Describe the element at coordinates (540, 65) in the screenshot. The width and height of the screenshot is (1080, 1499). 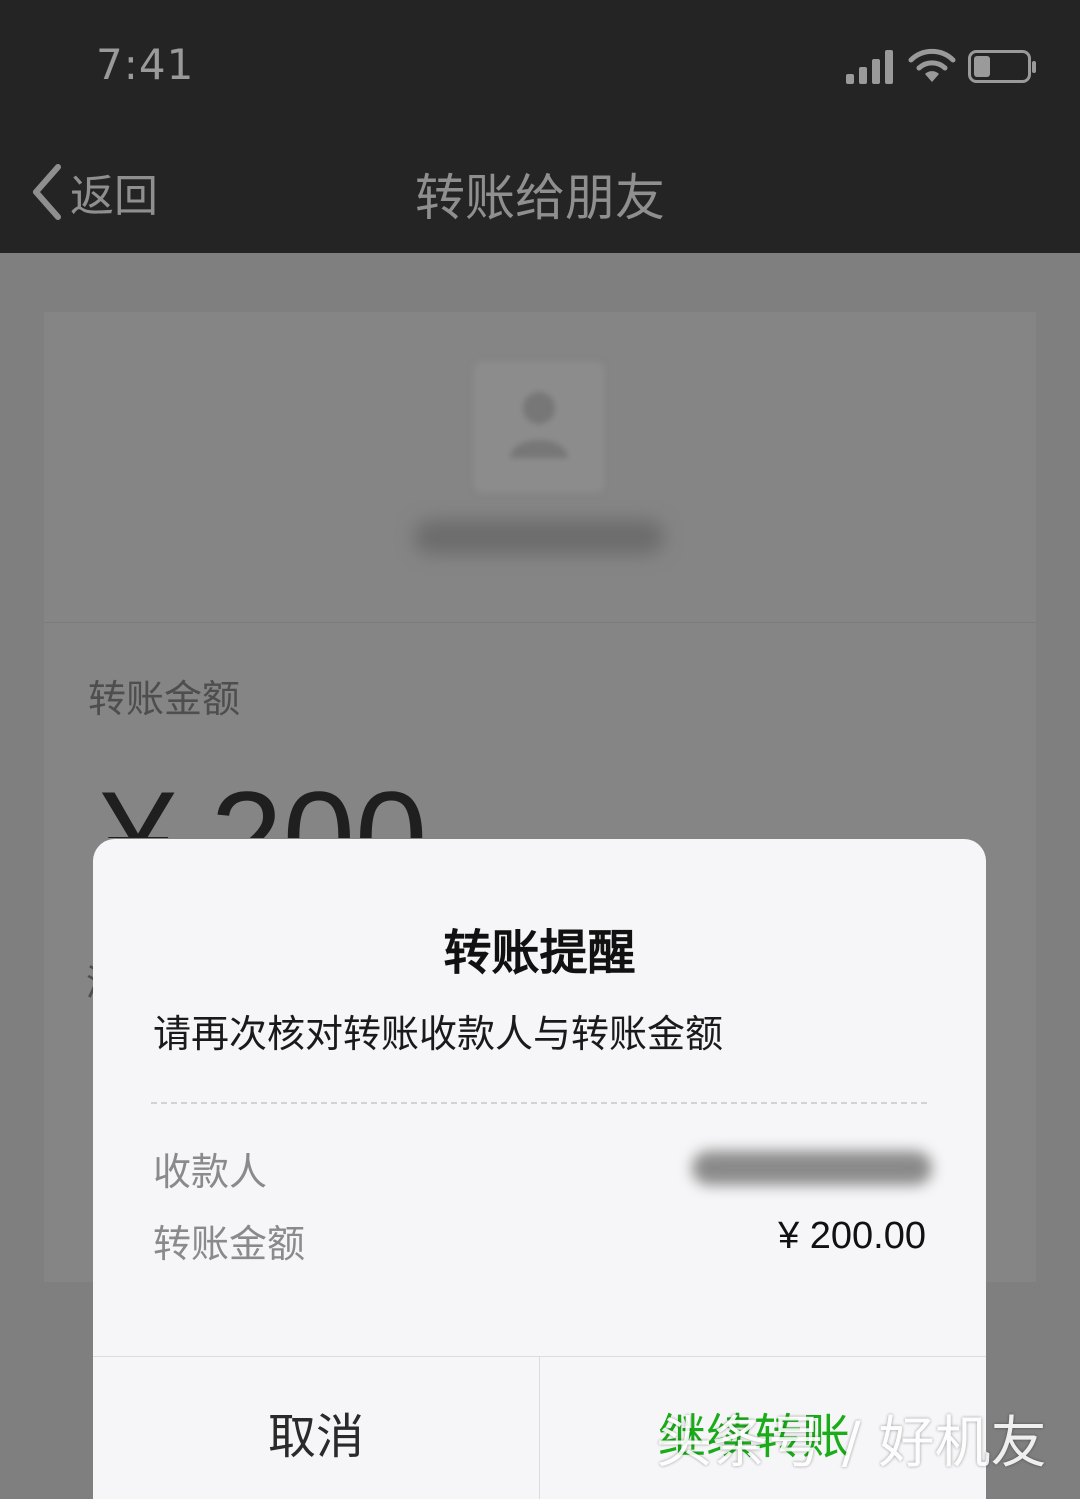
I see `status-bar: 7:41` at that location.